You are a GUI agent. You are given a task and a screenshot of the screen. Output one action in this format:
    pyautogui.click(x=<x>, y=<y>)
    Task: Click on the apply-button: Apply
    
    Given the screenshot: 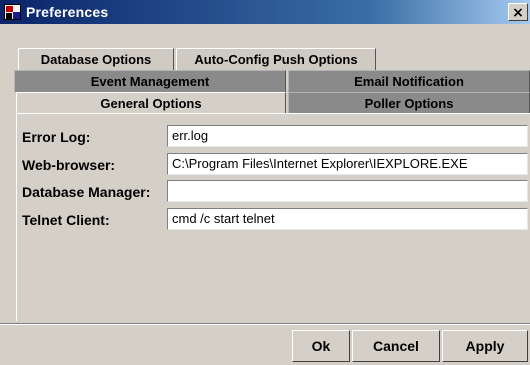 What is the action you would take?
    pyautogui.click(x=485, y=346)
    